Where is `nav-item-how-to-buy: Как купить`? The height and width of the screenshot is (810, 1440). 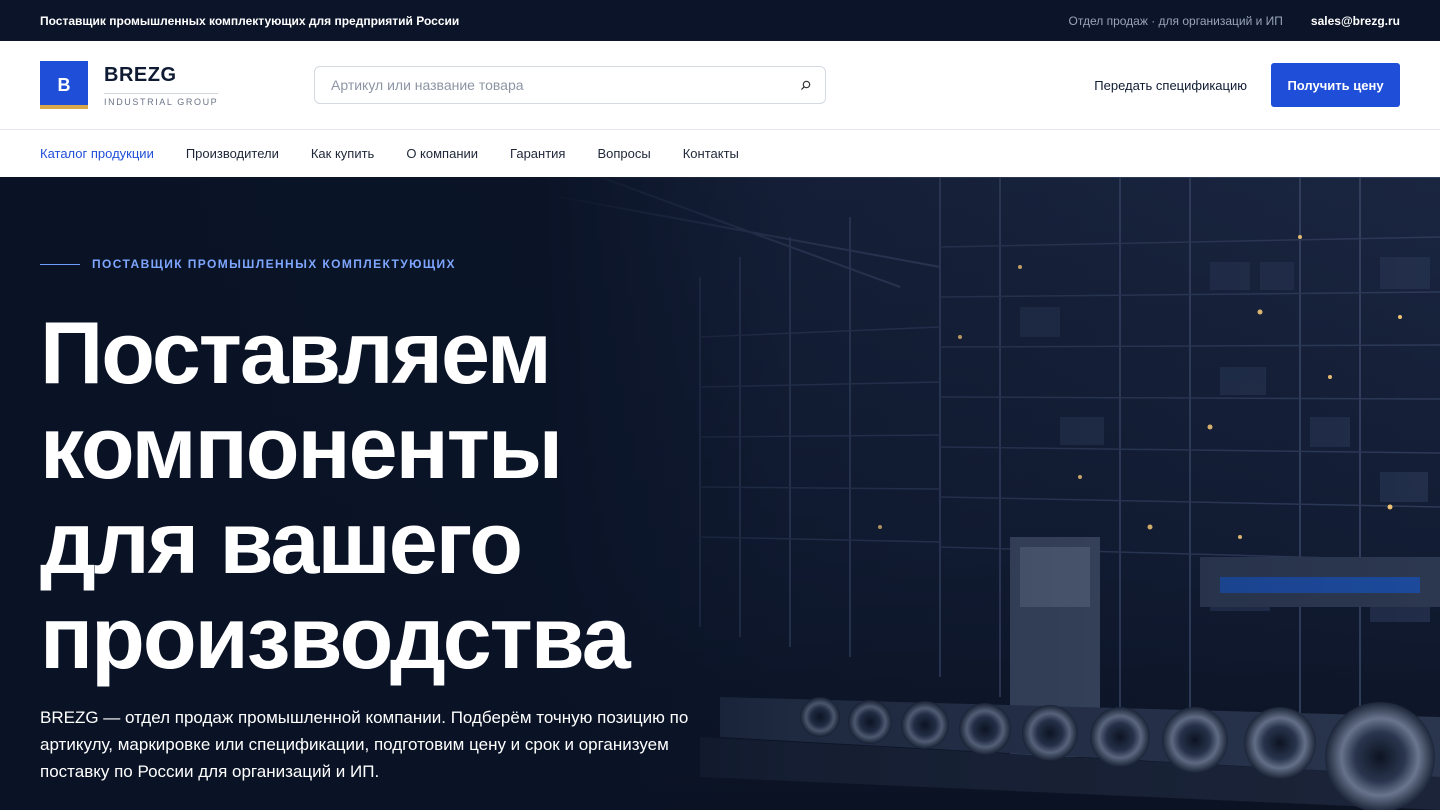 nav-item-how-to-buy: Как купить is located at coordinates (342, 153).